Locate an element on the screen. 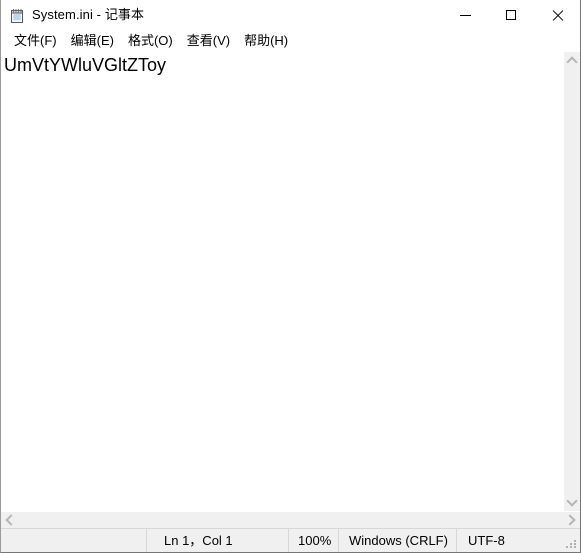 This screenshot has width=581, height=553. notepad-icon is located at coordinates (17, 16).